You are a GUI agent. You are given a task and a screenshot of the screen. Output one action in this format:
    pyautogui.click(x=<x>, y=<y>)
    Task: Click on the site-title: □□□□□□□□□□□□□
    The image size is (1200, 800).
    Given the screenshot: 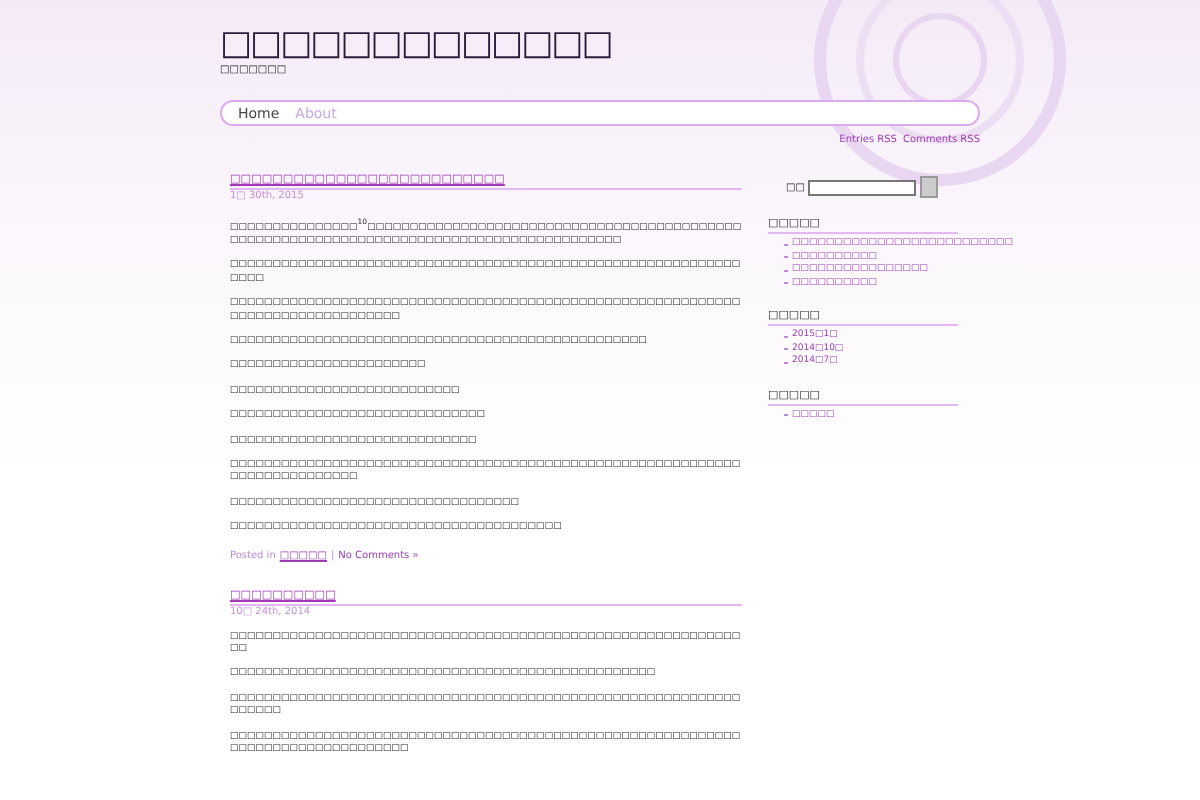 What is the action you would take?
    pyautogui.click(x=417, y=44)
    